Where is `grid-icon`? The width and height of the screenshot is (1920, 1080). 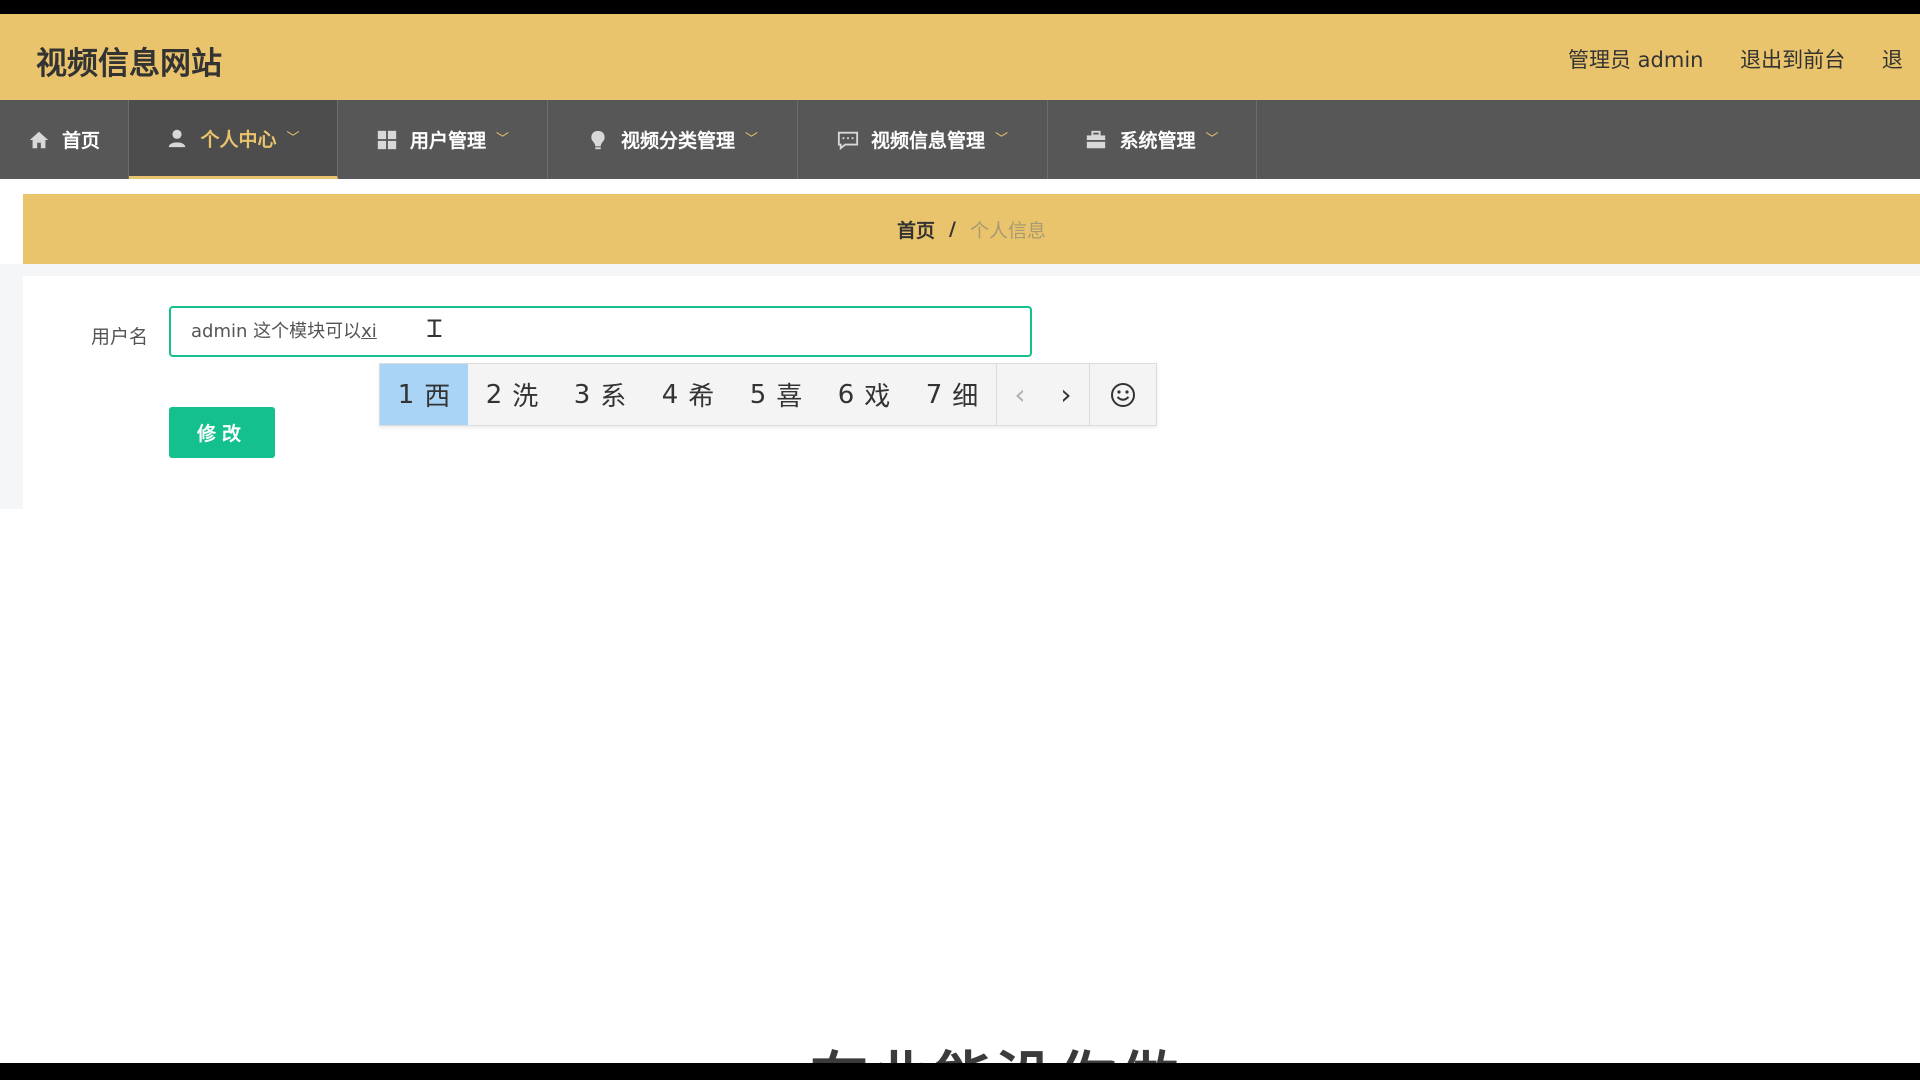
grid-icon is located at coordinates (387, 139).